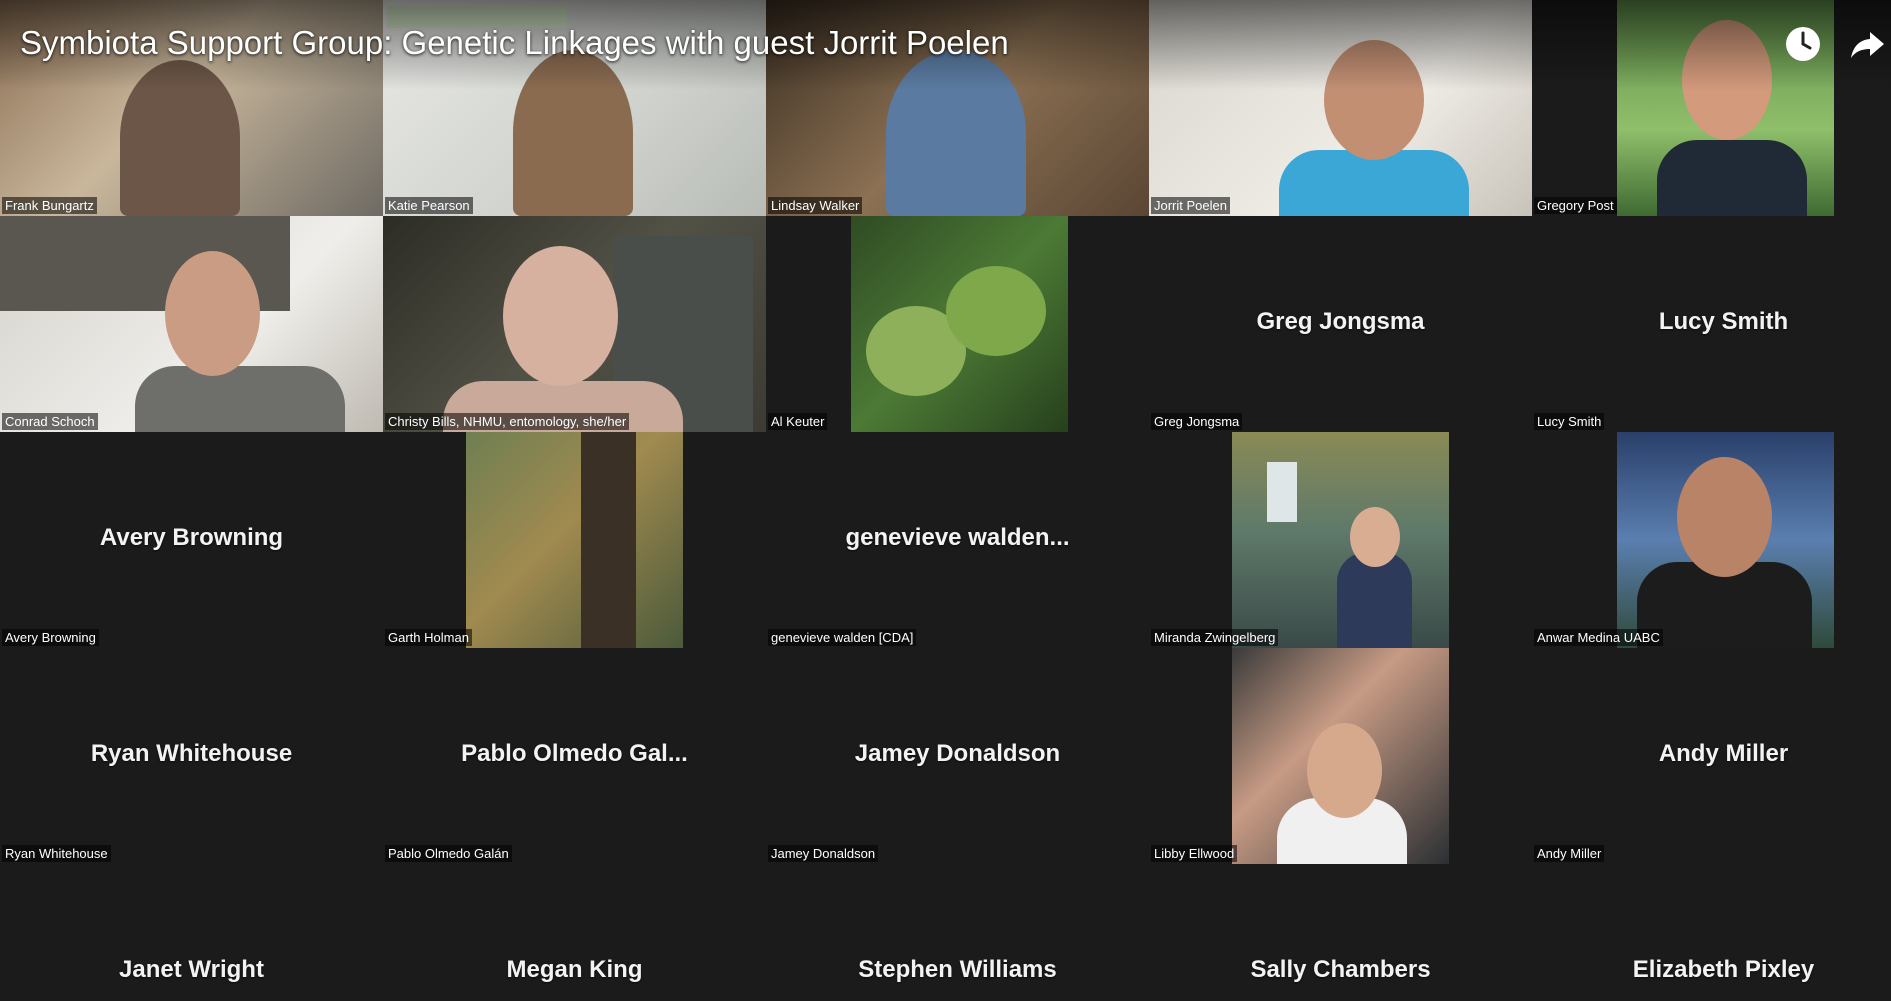 The width and height of the screenshot is (1891, 1001). I want to click on clock-icon, so click(1803, 44).